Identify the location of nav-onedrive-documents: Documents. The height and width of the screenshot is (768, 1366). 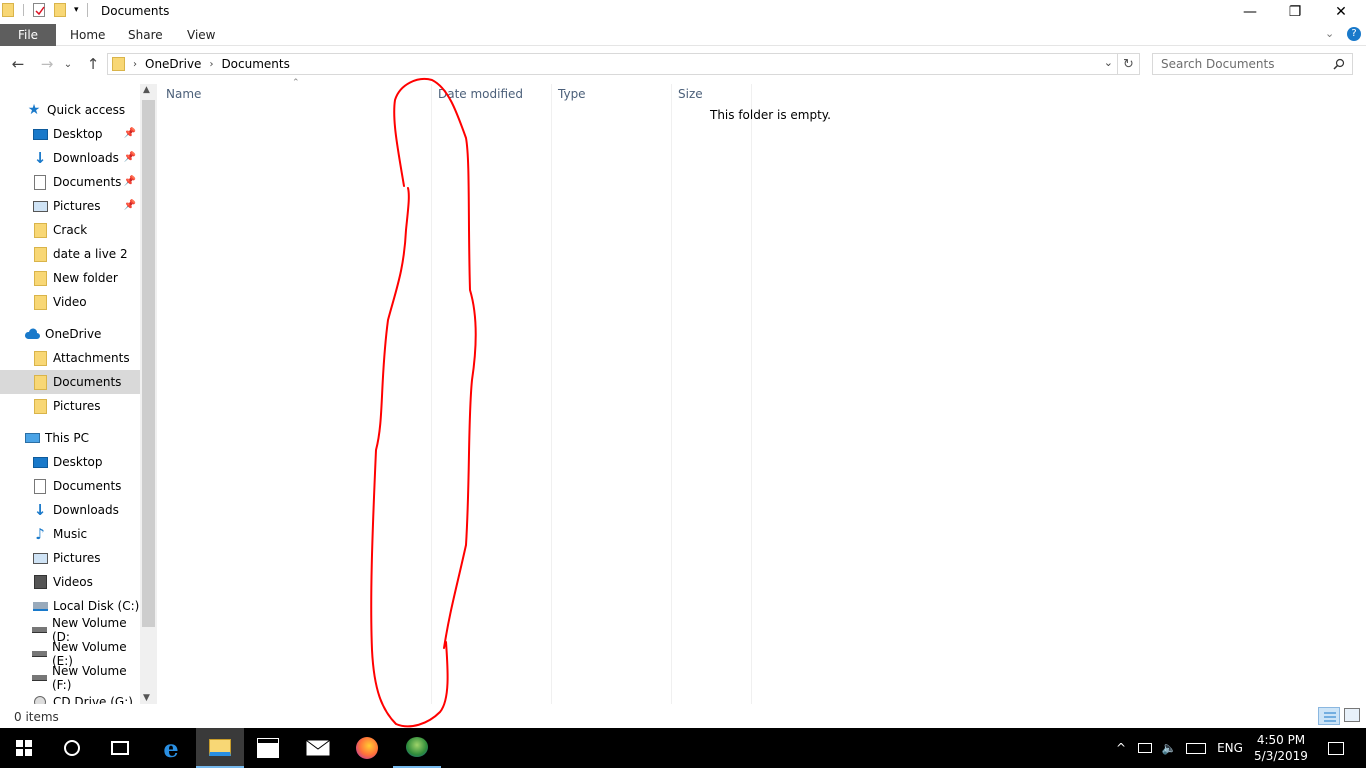
(70, 382).